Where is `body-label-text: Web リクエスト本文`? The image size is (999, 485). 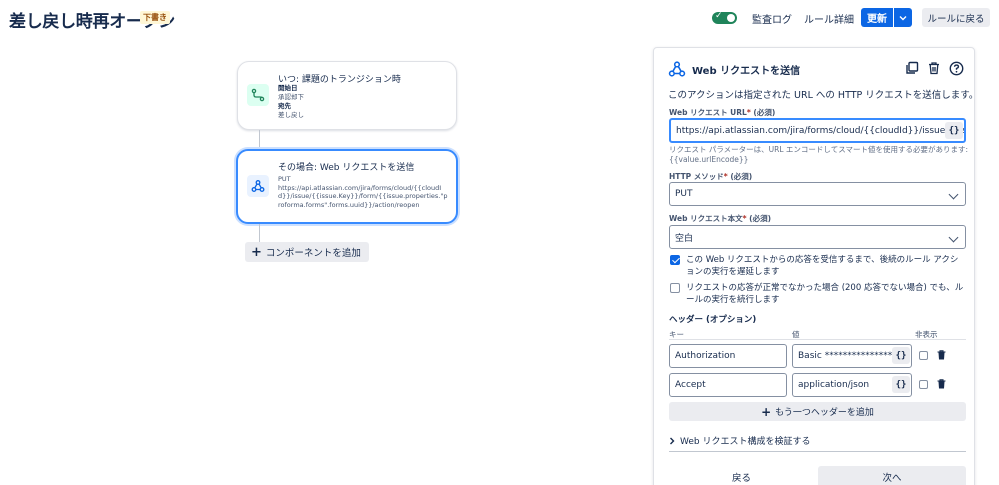
body-label-text: Web リクエスト本文 is located at coordinates (706, 218).